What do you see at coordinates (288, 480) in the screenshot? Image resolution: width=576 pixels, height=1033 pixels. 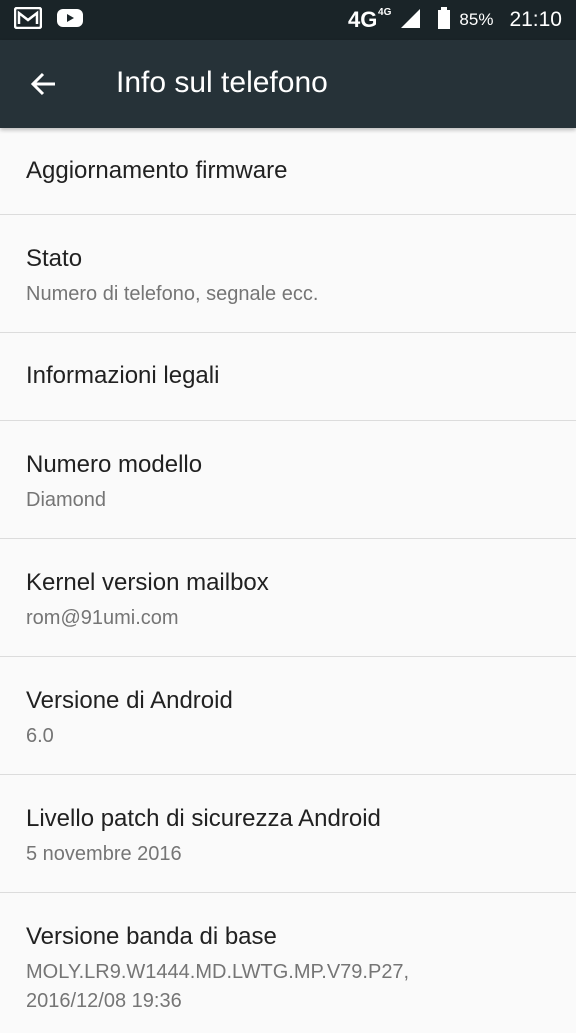 I see `list-item-model-number: Numero modello Diamond` at bounding box center [288, 480].